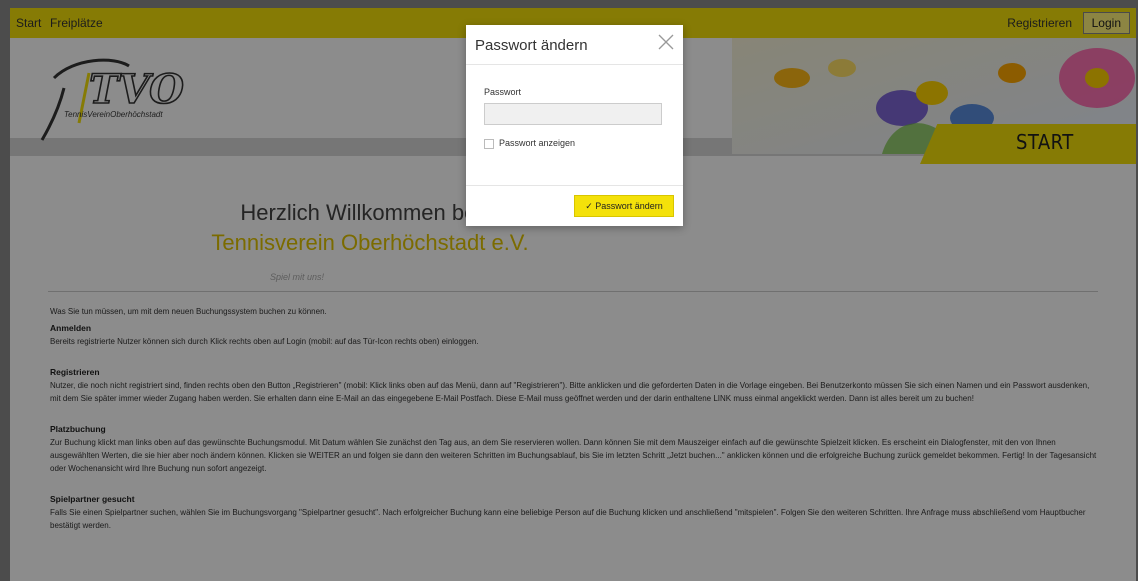 The width and height of the screenshot is (1138, 581). What do you see at coordinates (574, 185) in the screenshot?
I see `dialog-footer-divider` at bounding box center [574, 185].